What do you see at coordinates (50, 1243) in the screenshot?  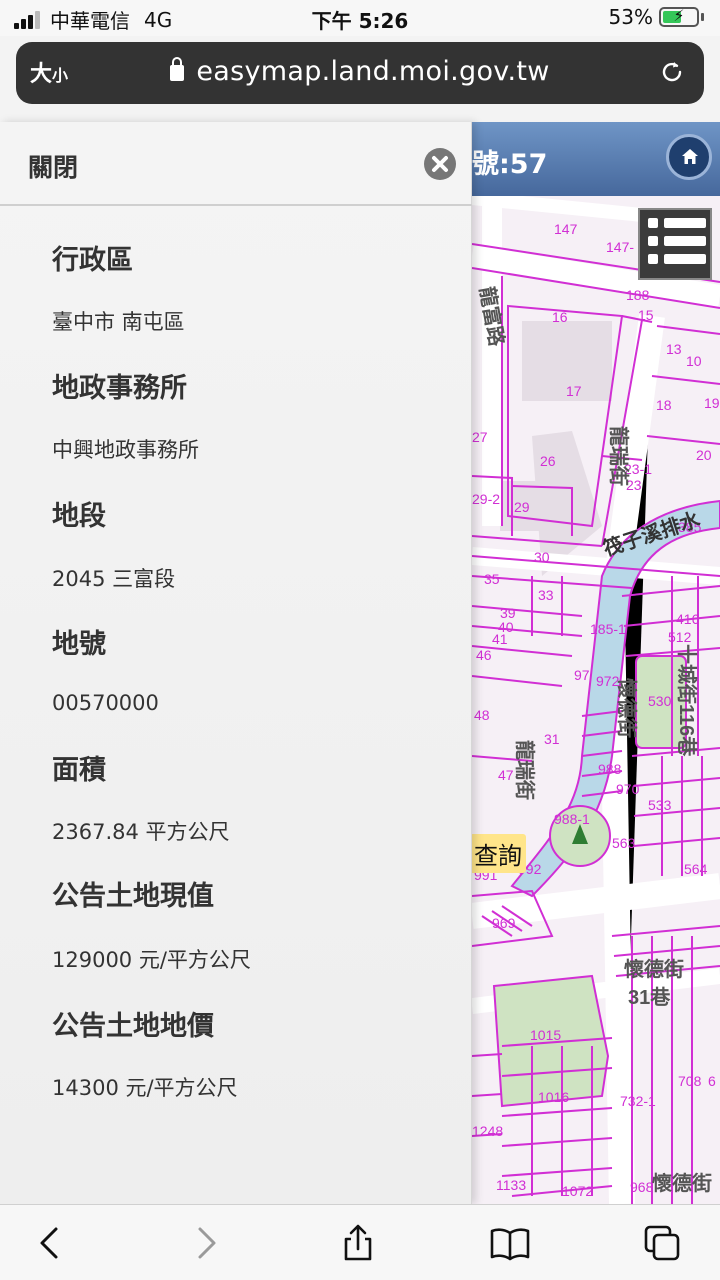 I see `back-icon` at bounding box center [50, 1243].